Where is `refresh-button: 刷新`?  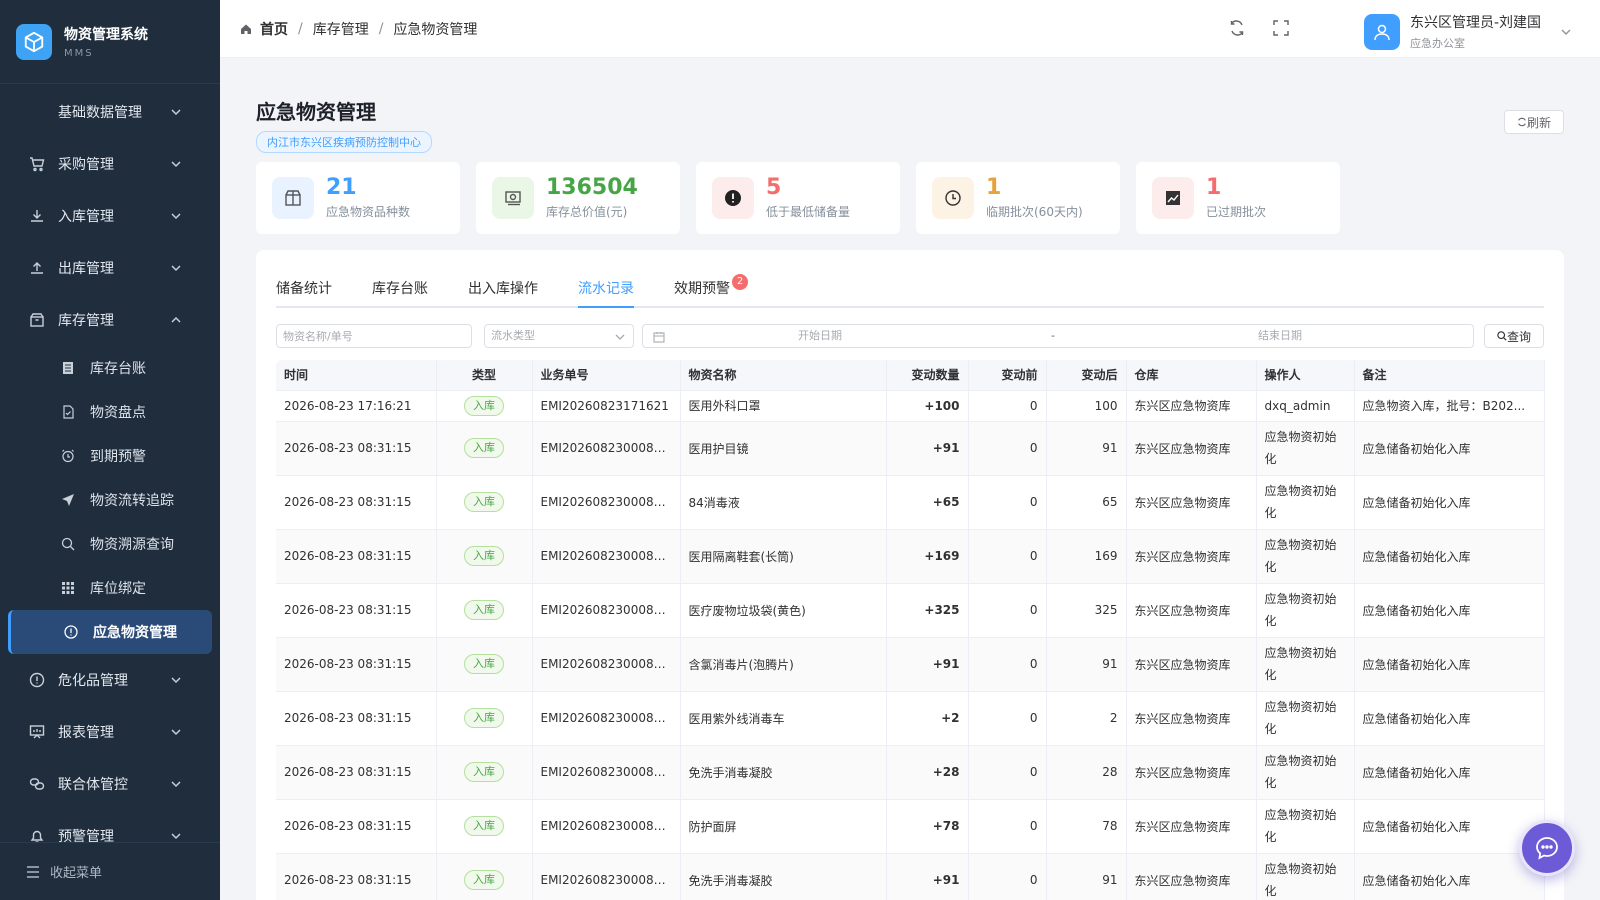 refresh-button: 刷新 is located at coordinates (1534, 122).